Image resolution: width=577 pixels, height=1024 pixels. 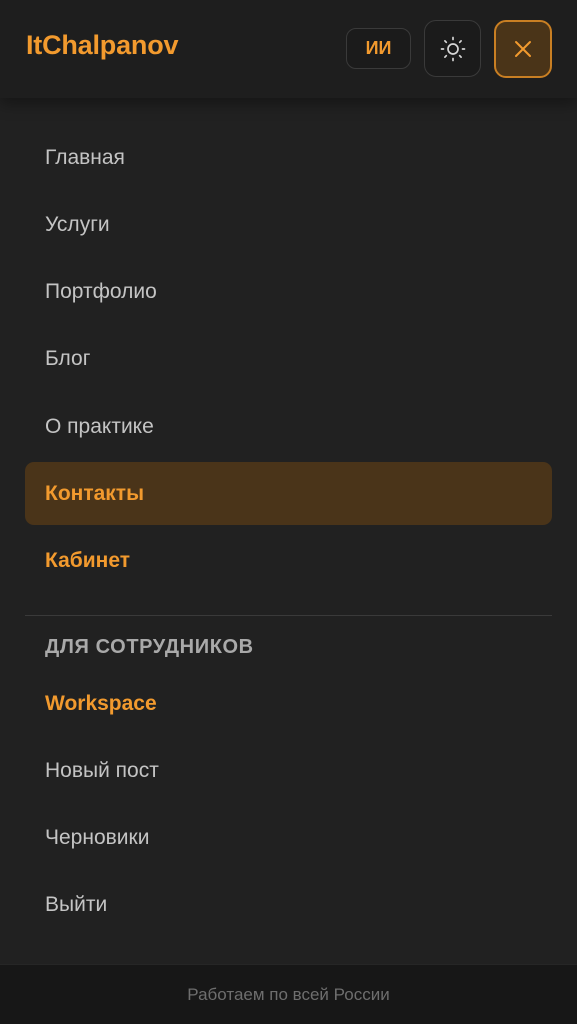 What do you see at coordinates (288, 615) in the screenshot?
I see `menu-divider` at bounding box center [288, 615].